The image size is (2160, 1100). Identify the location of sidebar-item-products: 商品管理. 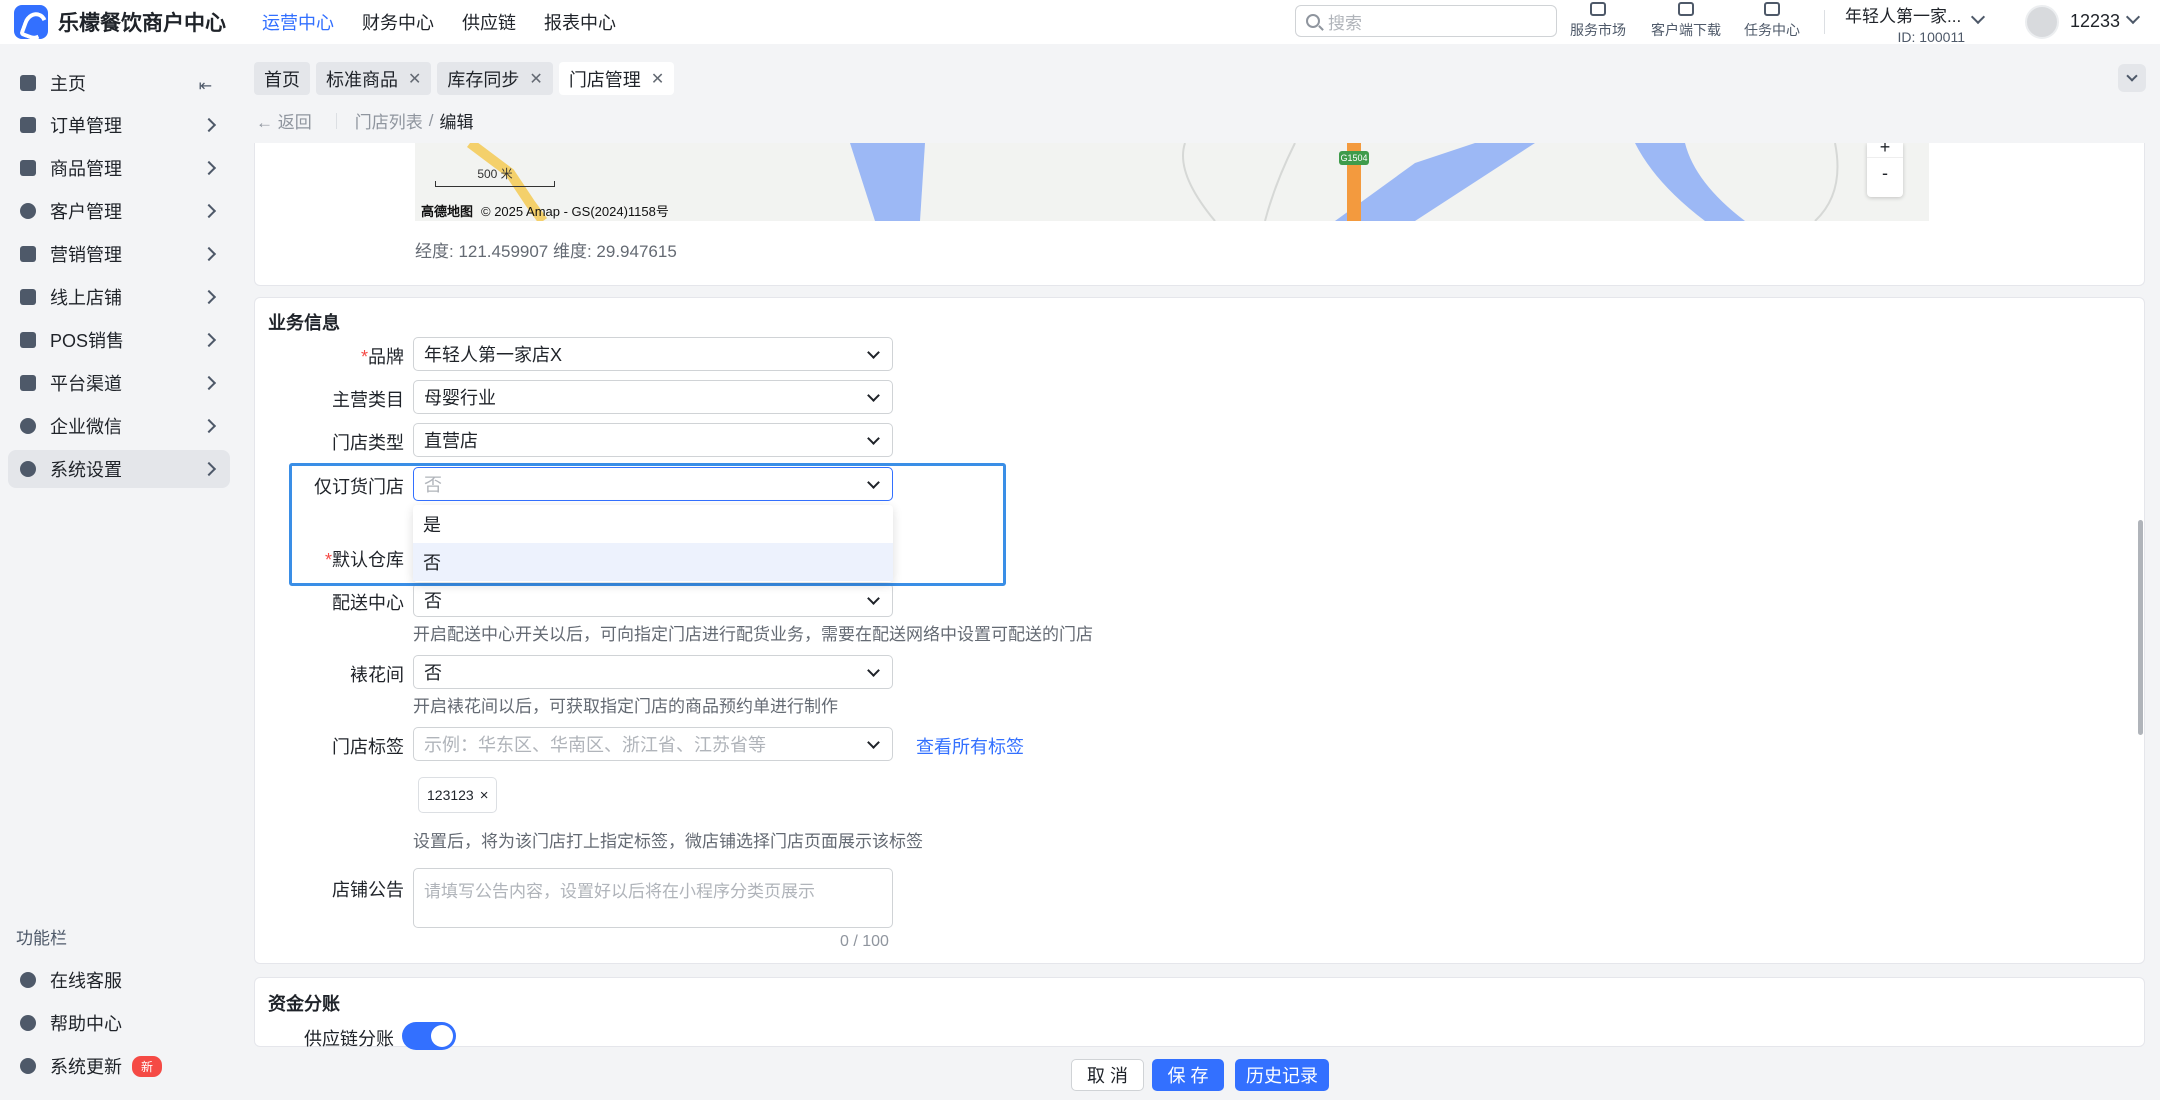
(119, 168).